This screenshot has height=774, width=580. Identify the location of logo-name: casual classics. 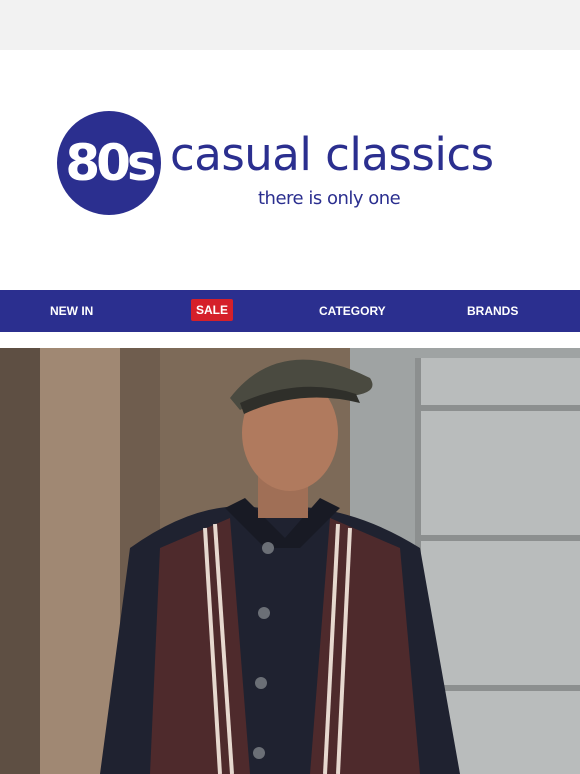
(332, 154).